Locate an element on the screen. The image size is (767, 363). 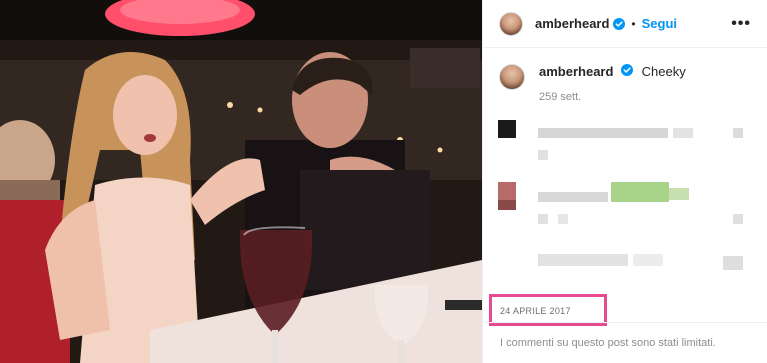
censored-emoji is located at coordinates (640, 192).